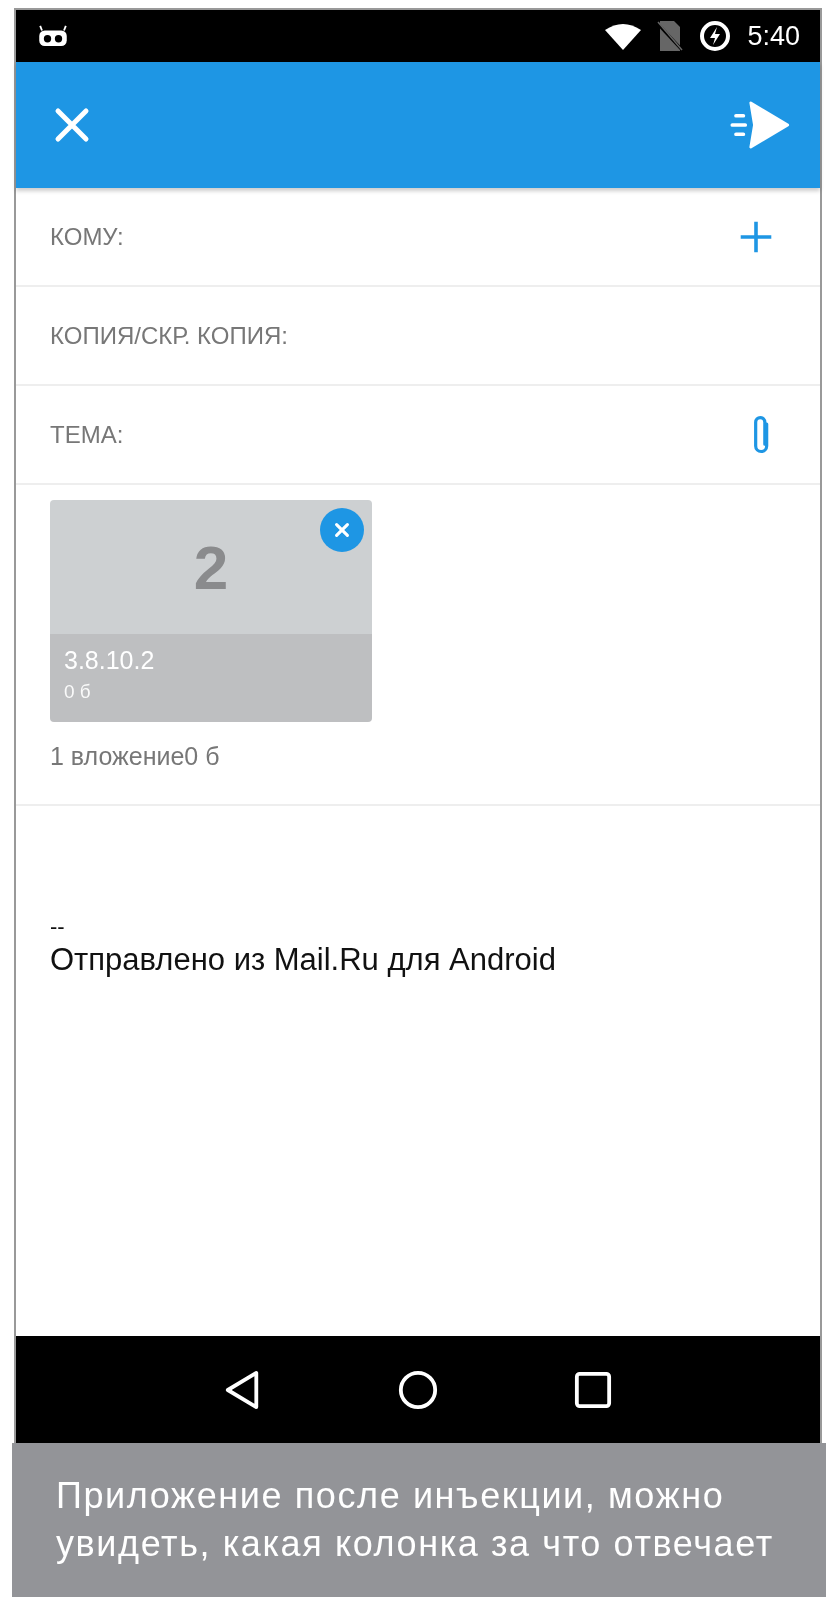 The width and height of the screenshot is (826, 1597). What do you see at coordinates (135, 756) in the screenshot?
I see `attachments-summary: 1 вложение0 б` at bounding box center [135, 756].